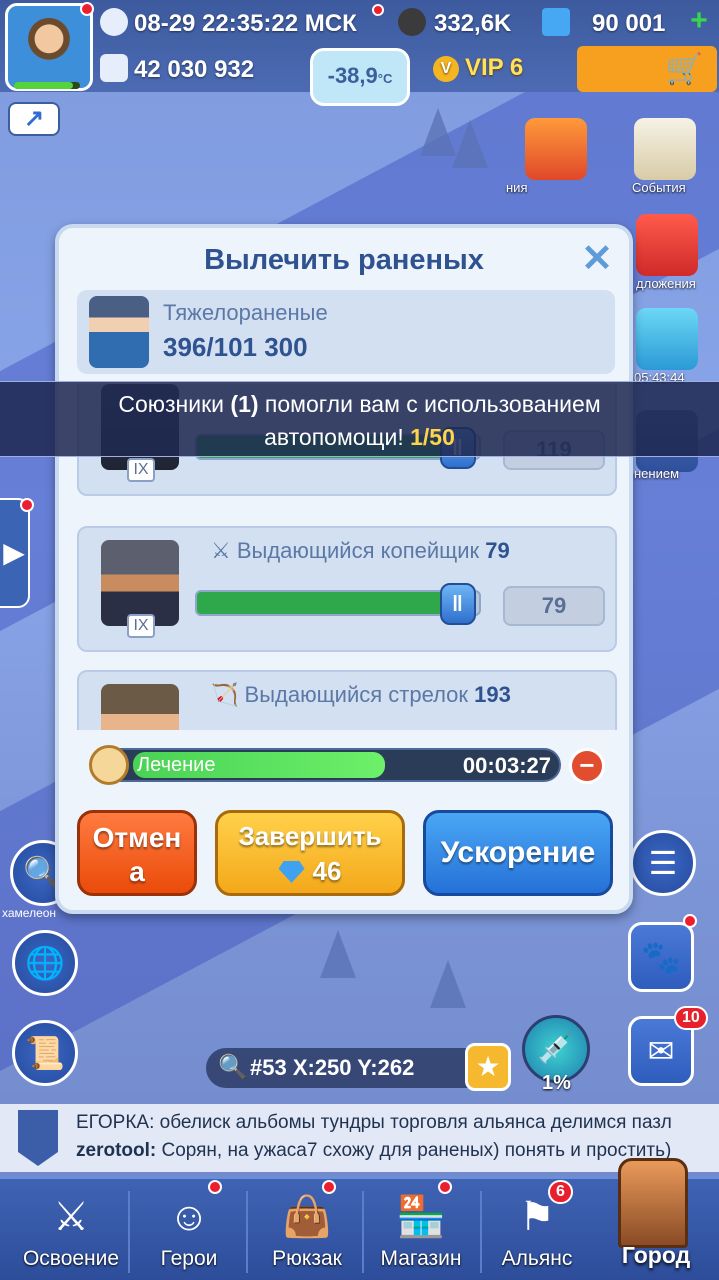  Describe the element at coordinates (325, 765) in the screenshot. I see `healing-progress-bar: Лечение 00:03:27` at that location.